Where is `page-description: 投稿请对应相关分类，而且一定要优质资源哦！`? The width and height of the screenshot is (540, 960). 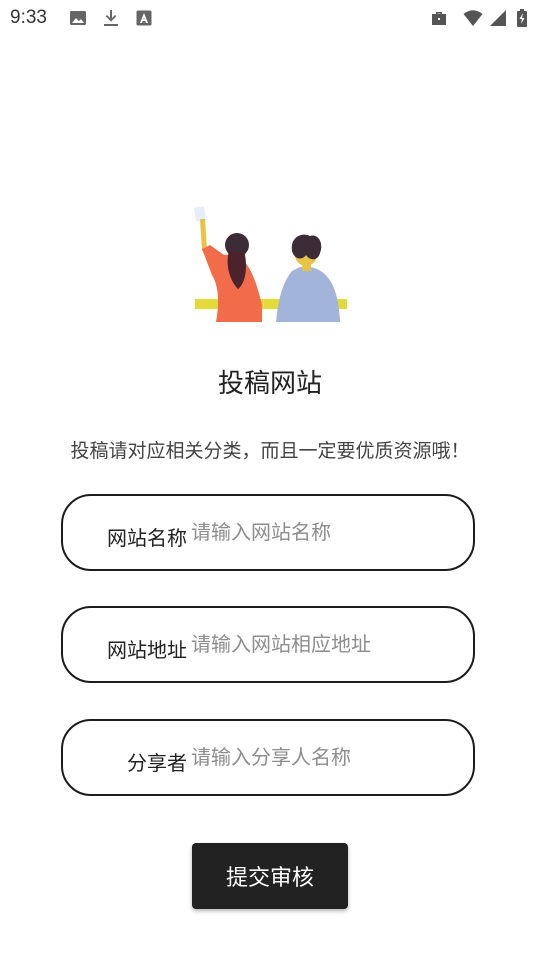
page-description: 投稿请对应相关分类，而且一定要优质资源哦！ is located at coordinates (270, 451).